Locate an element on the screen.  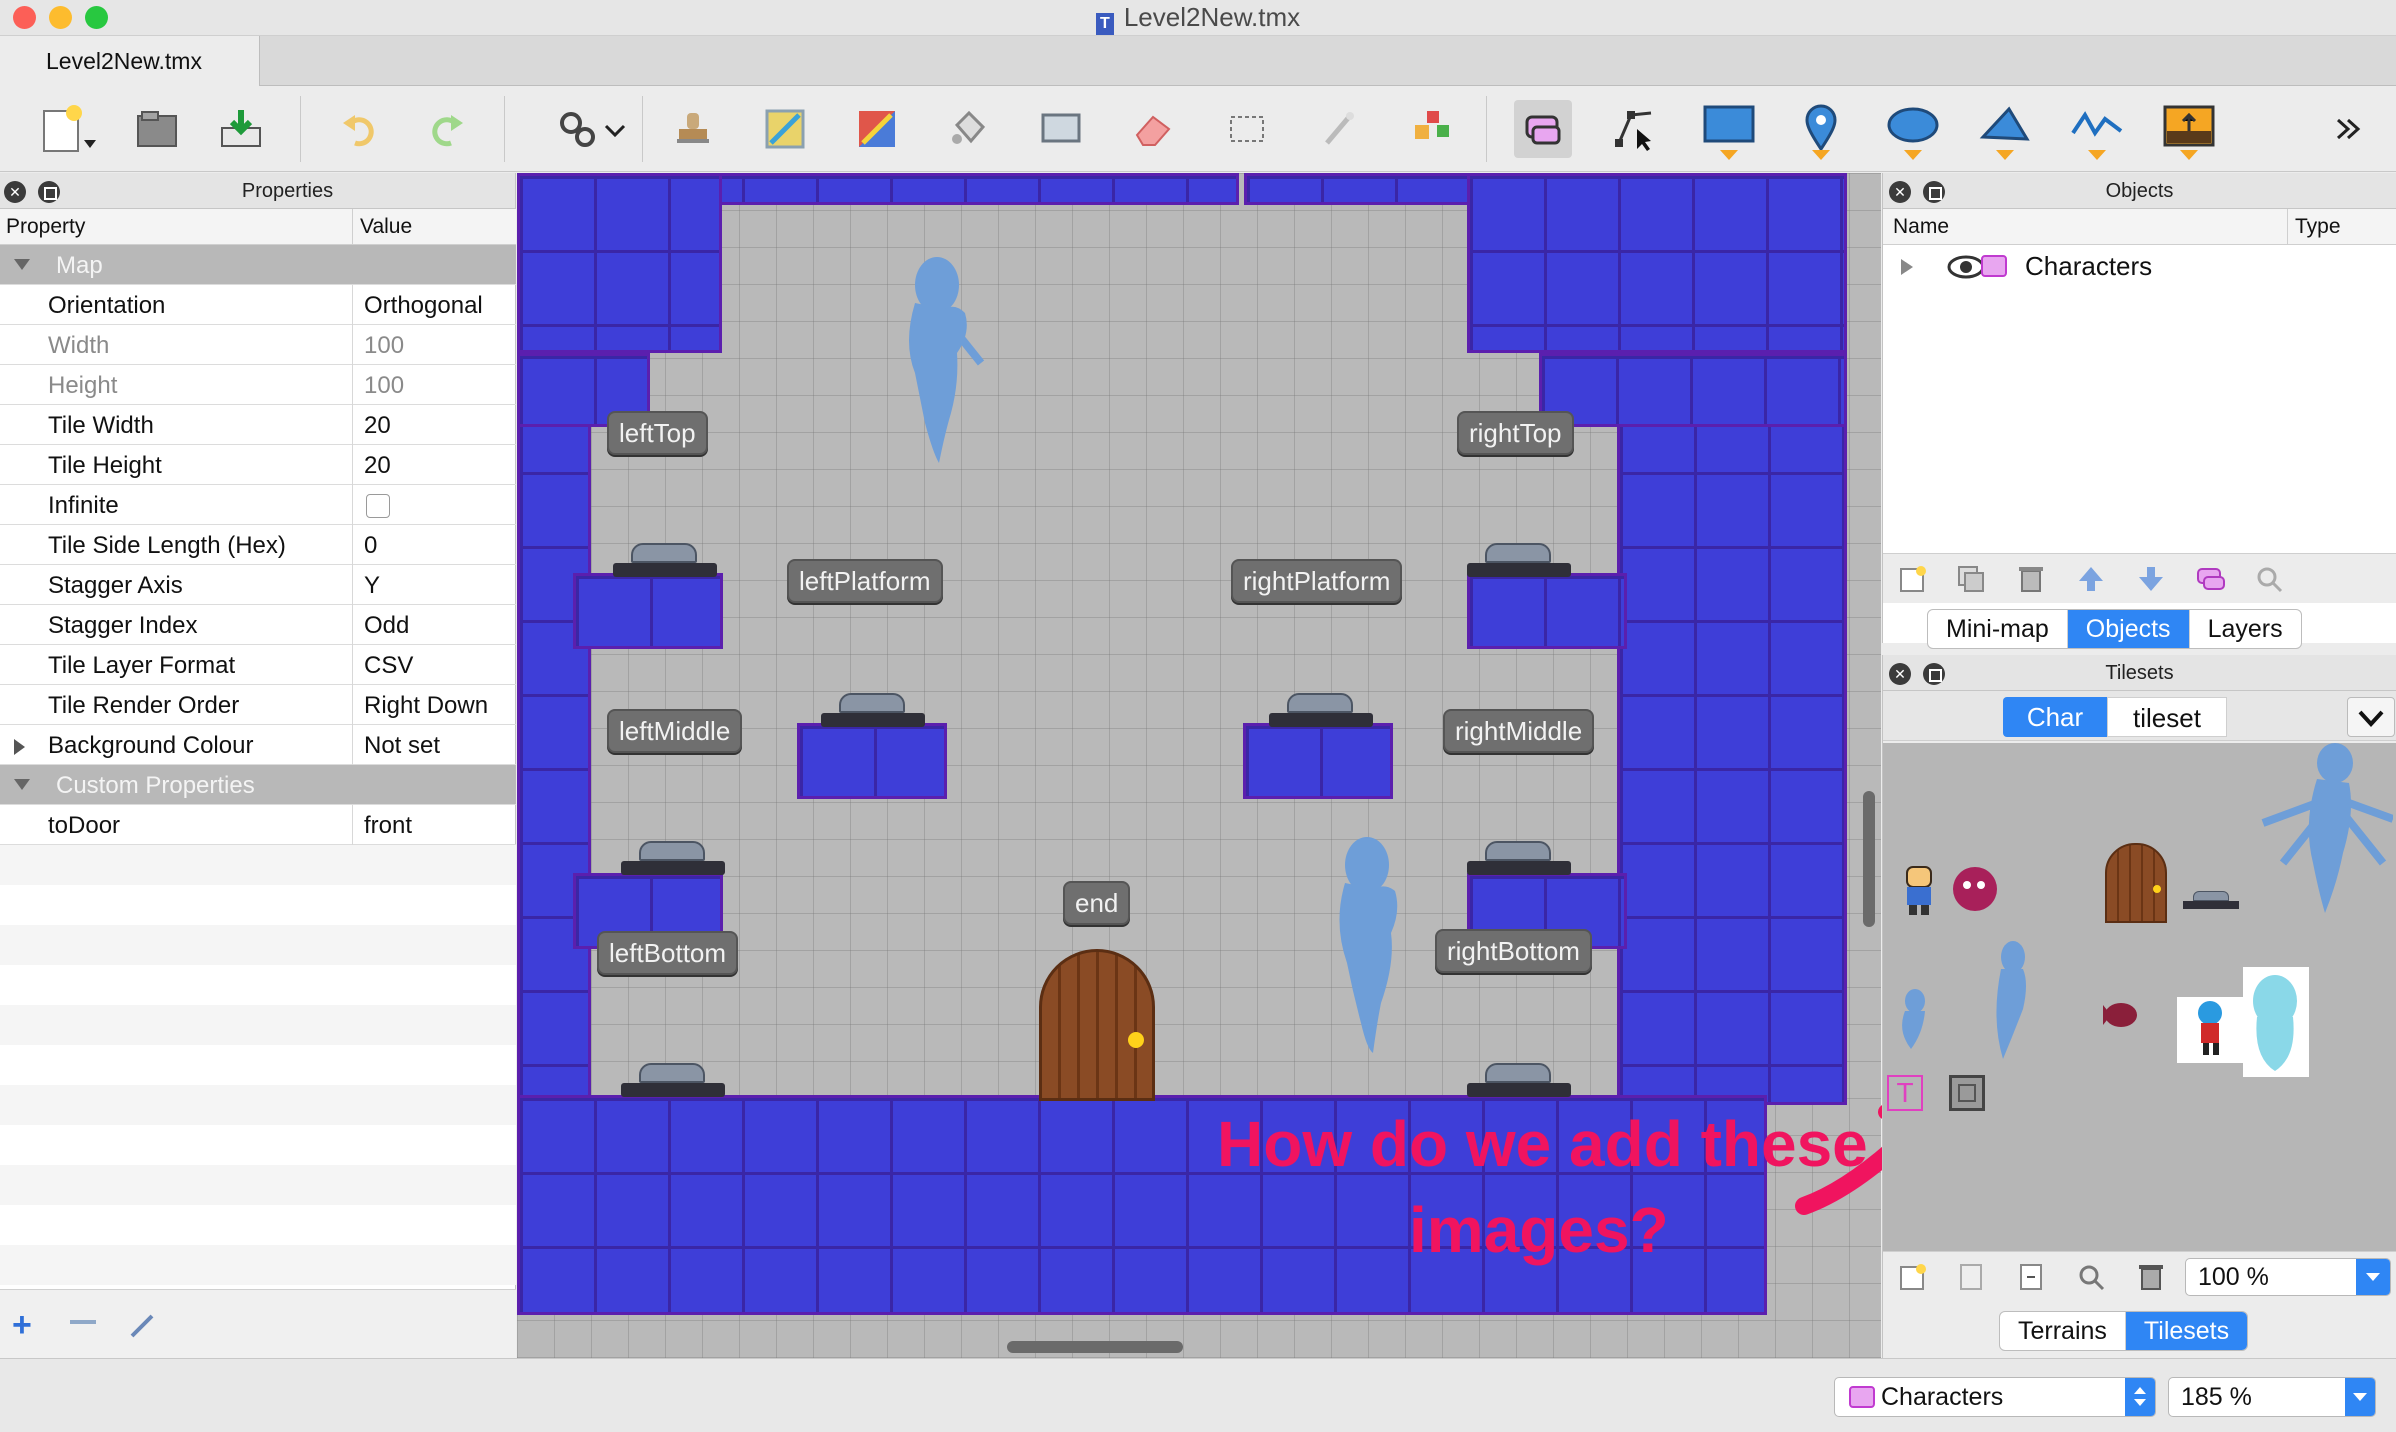
object-label-end: end is located at coordinates (1097, 903).